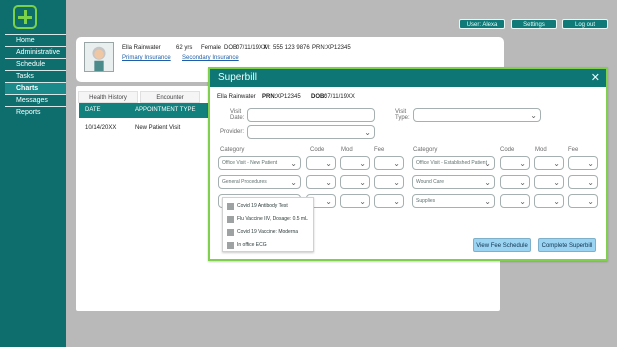  Describe the element at coordinates (583, 163) in the screenshot. I see `fee-select-right-1: ⌄` at that location.